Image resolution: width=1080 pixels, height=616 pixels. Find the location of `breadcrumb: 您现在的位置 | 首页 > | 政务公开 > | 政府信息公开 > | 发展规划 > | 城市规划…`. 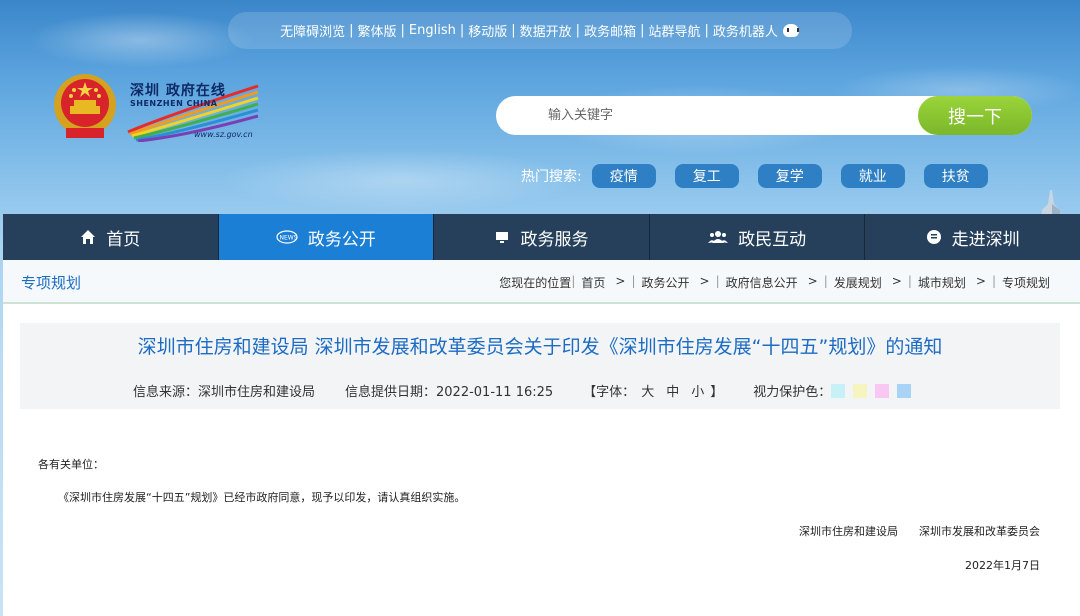

breadcrumb: 您现在的位置 | 首页 > | 政务公开 > | 政府信息公开 > | 发展规划 > | 城市规划… is located at coordinates (774, 282).